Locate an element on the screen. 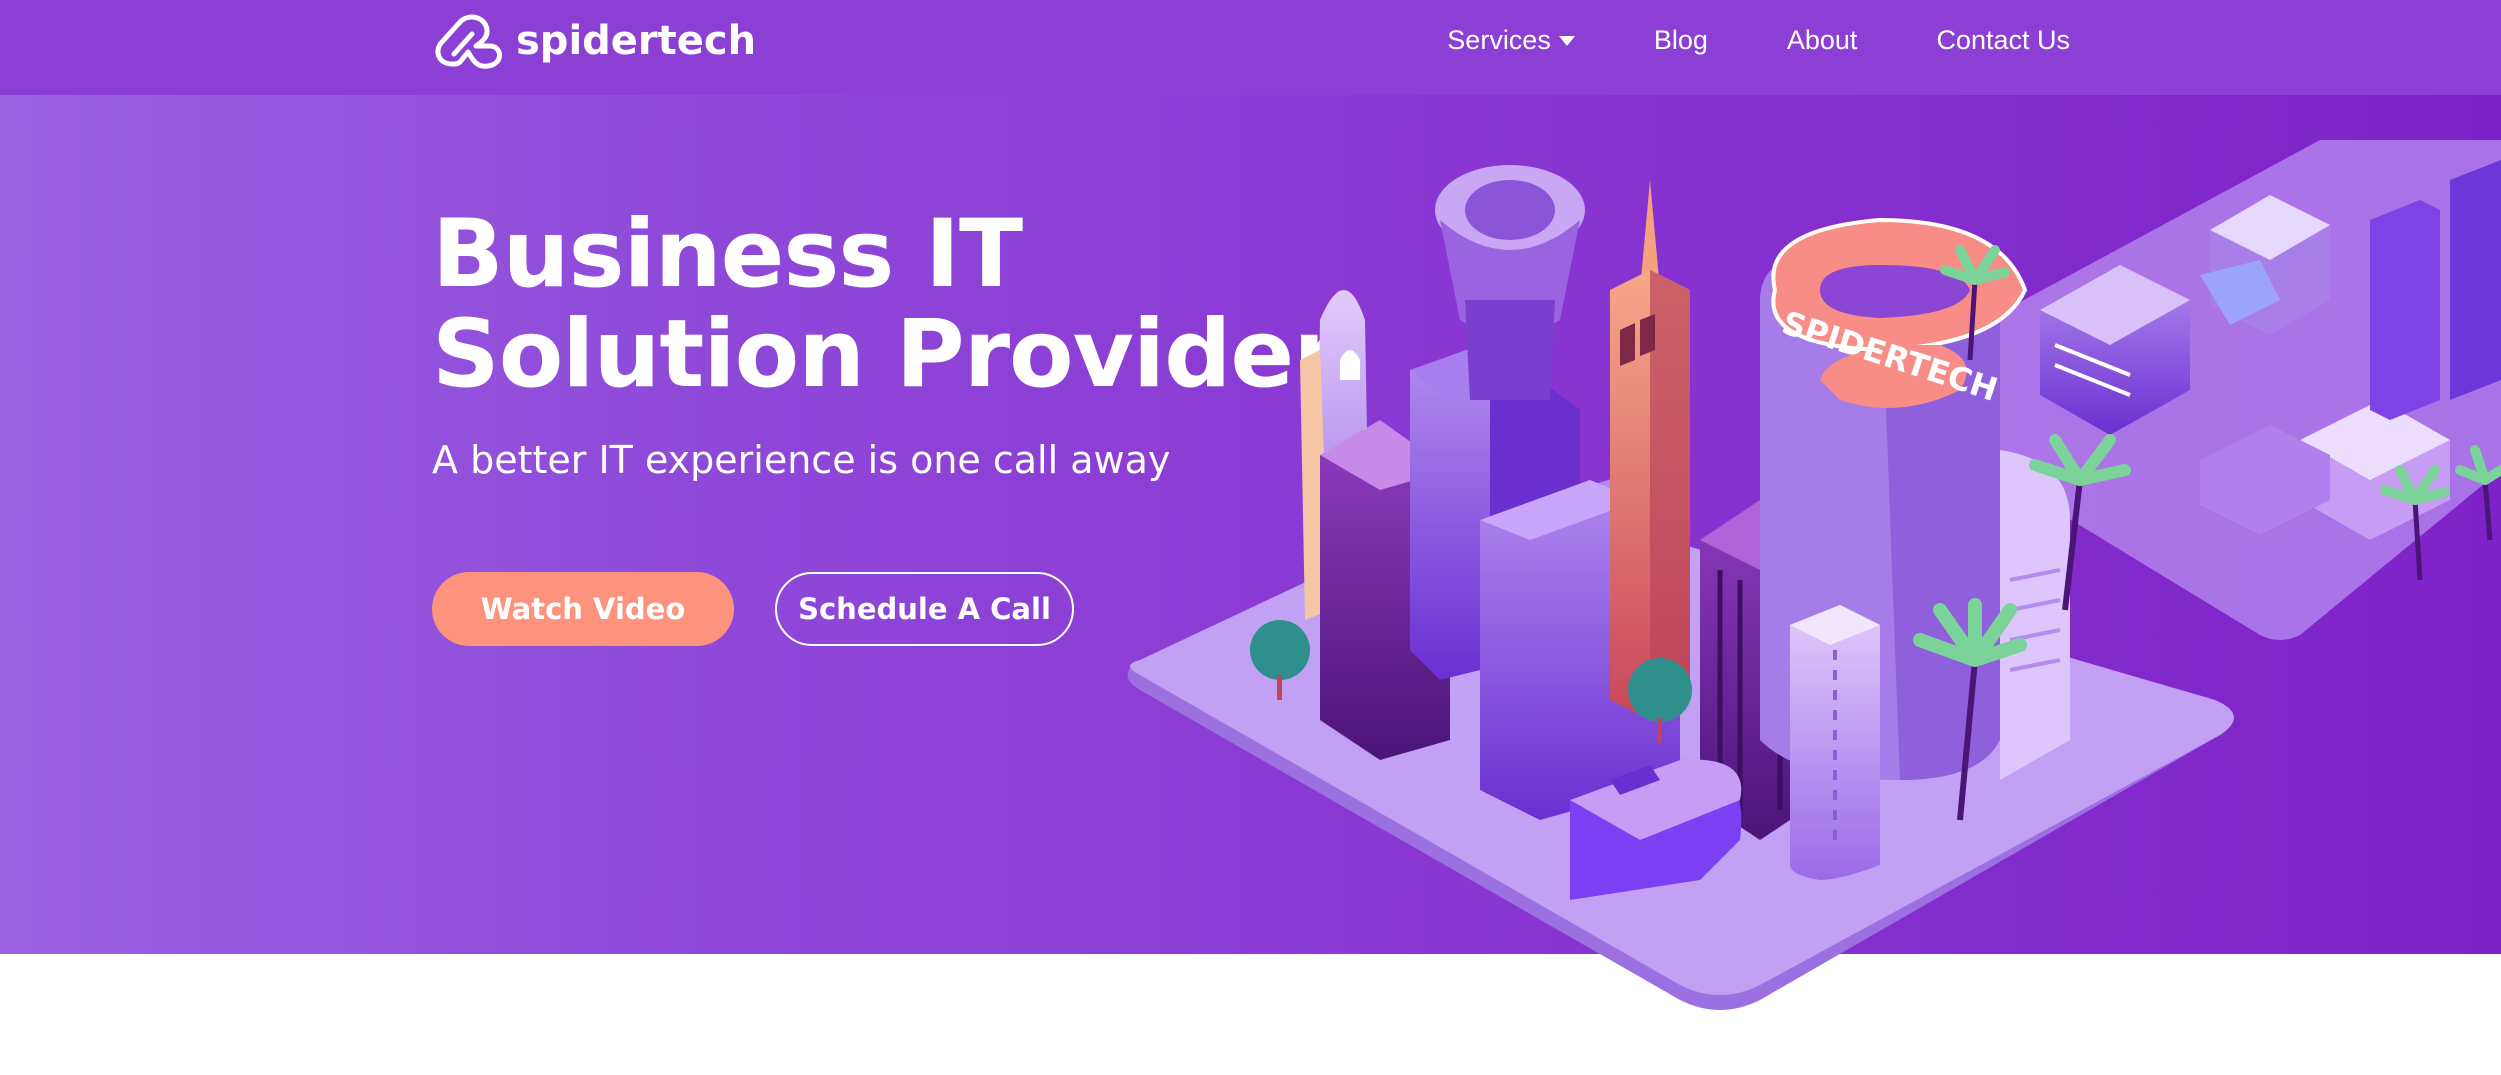  nav-link-label: Blog is located at coordinates (1680, 39).